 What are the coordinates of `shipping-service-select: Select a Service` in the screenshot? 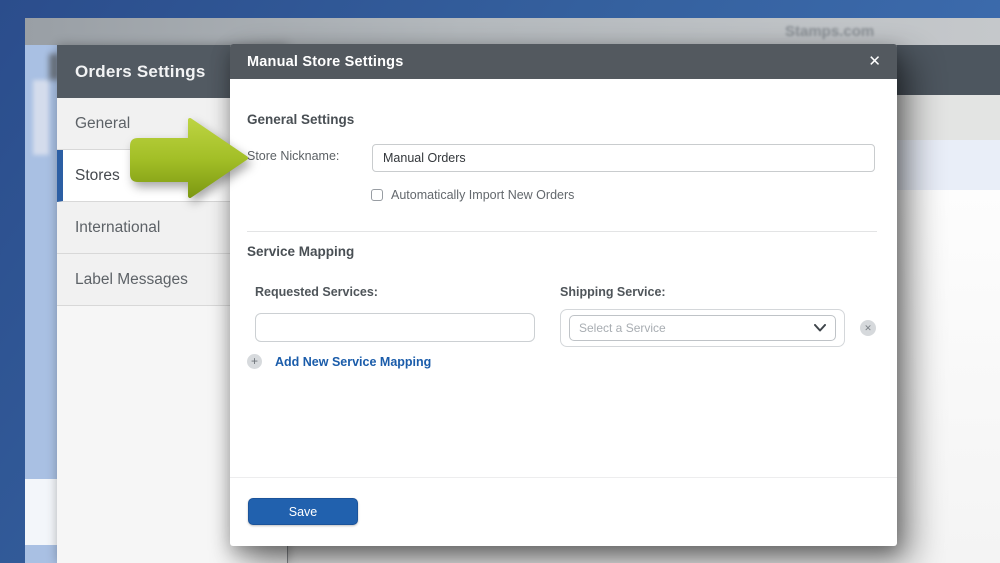 It's located at (702, 328).